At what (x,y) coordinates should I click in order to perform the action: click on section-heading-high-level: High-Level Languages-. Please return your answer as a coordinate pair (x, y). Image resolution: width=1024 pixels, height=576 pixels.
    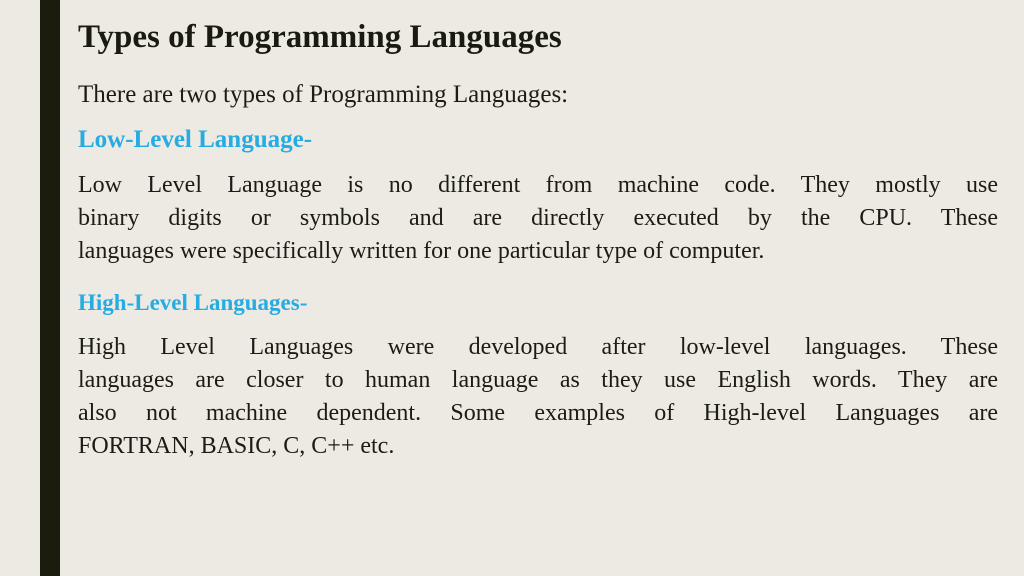
    Looking at the image, I should click on (193, 302).